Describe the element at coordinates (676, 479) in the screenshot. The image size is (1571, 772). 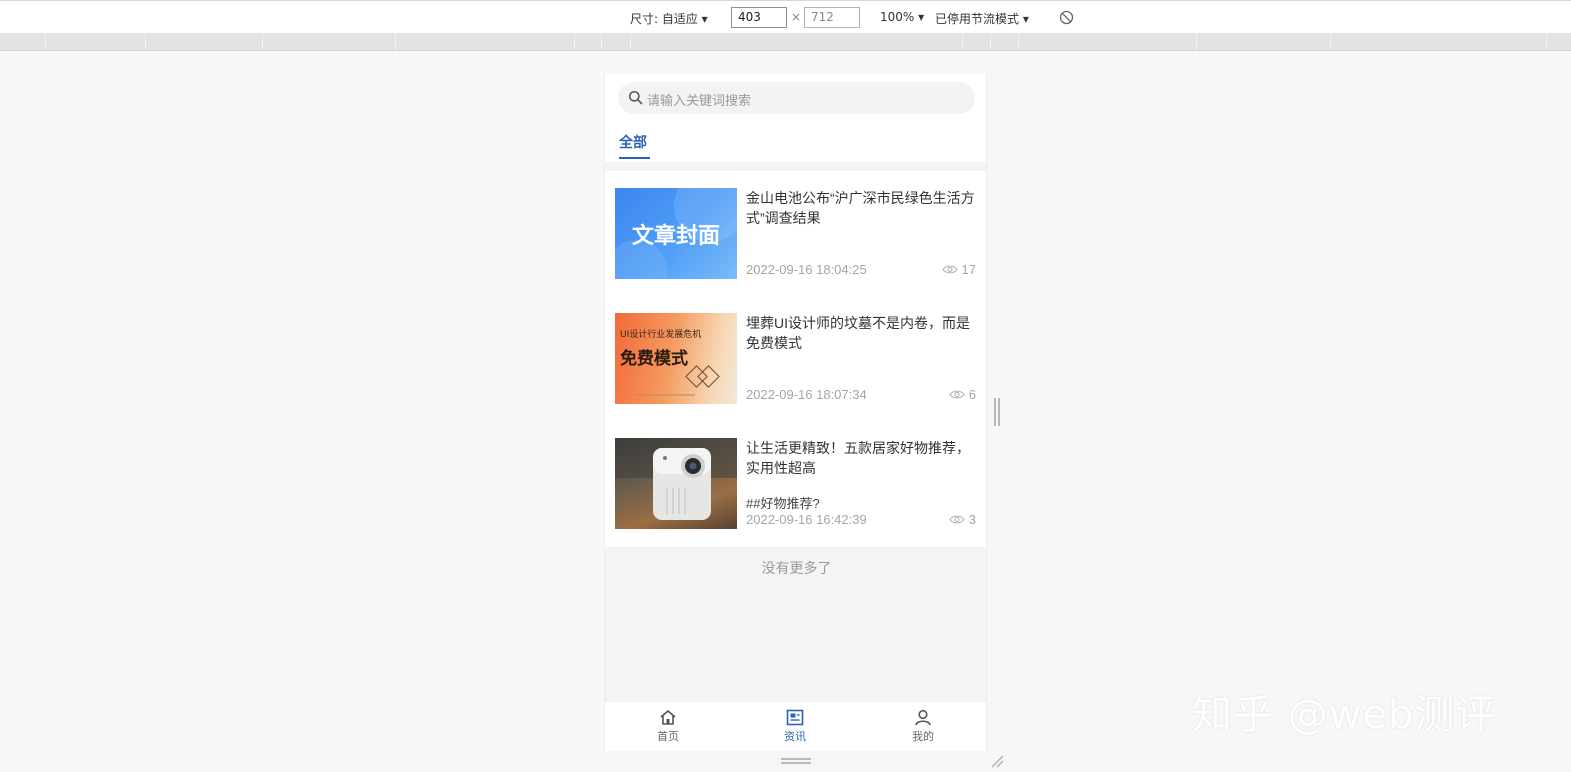
I see `projector-image` at that location.